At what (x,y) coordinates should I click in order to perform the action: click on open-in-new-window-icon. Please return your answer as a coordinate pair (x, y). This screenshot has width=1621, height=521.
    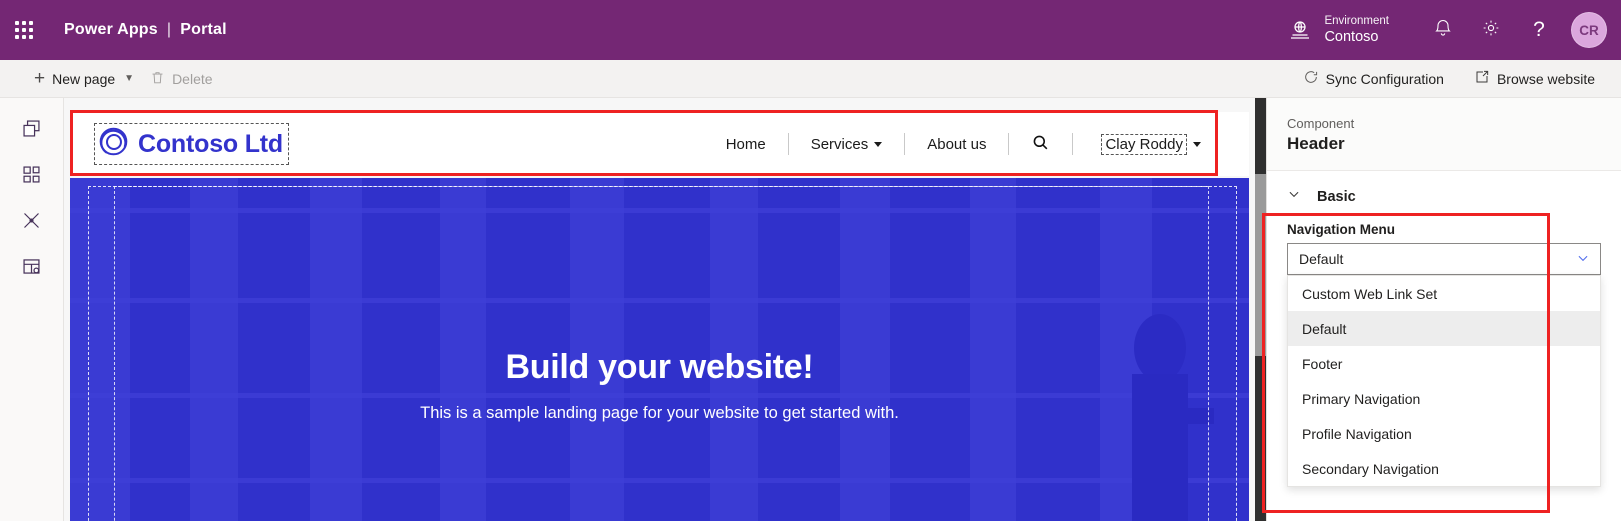
    Looking at the image, I should click on (1482, 78).